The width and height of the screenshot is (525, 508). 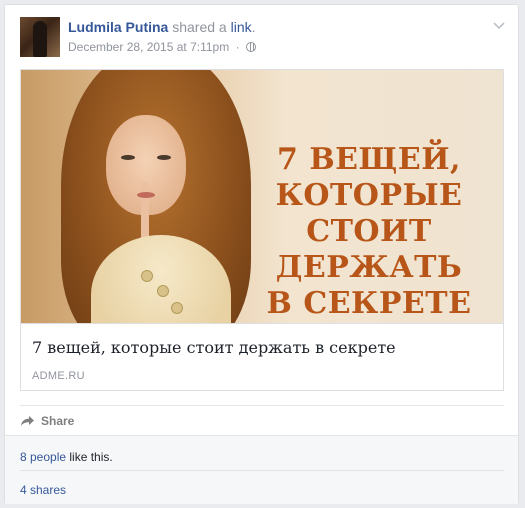 I want to click on chevron-down-icon, so click(x=499, y=26).